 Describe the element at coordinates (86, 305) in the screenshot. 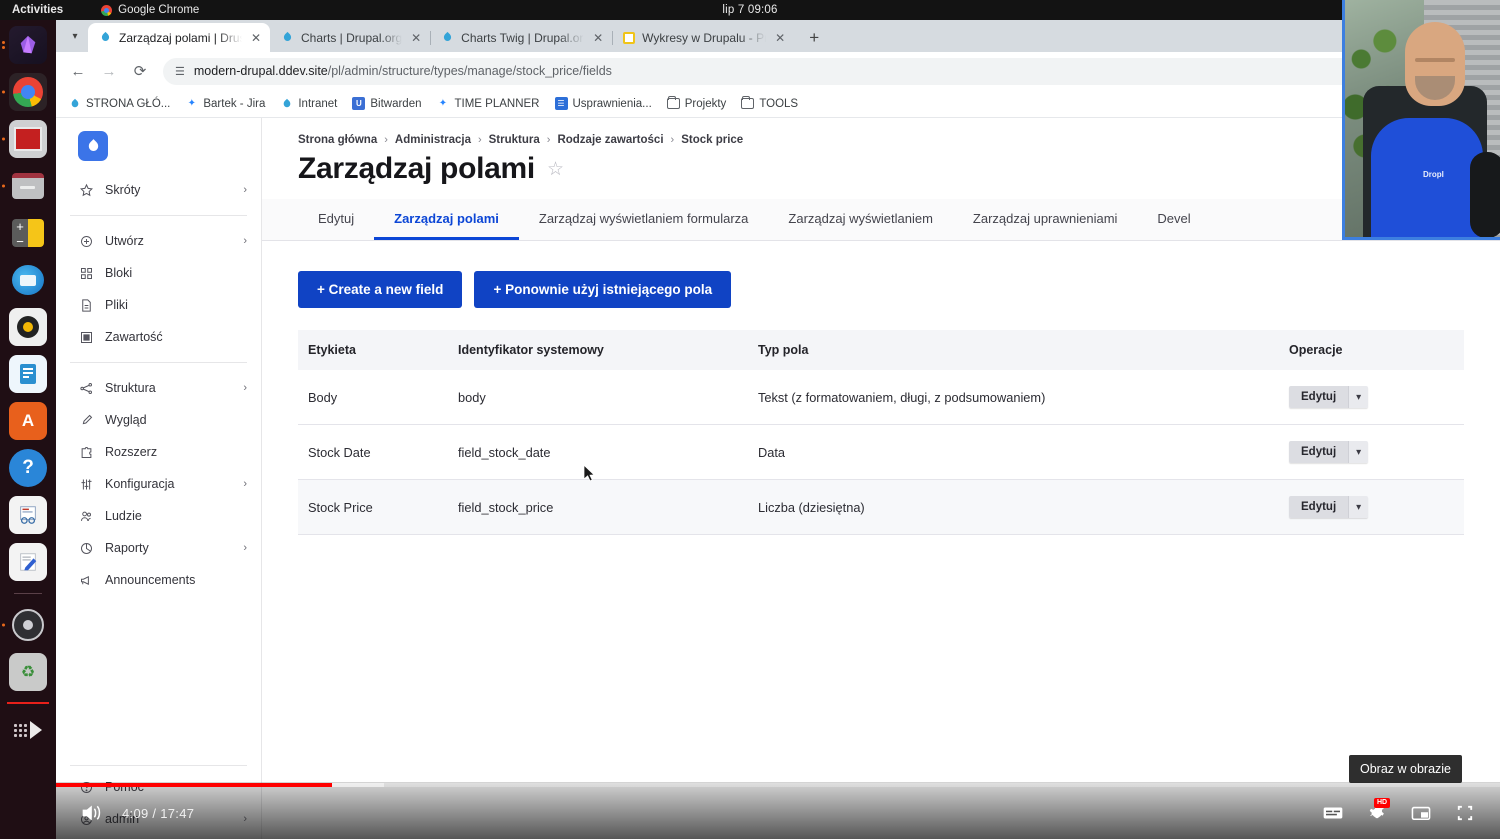

I see `file-icon` at that location.